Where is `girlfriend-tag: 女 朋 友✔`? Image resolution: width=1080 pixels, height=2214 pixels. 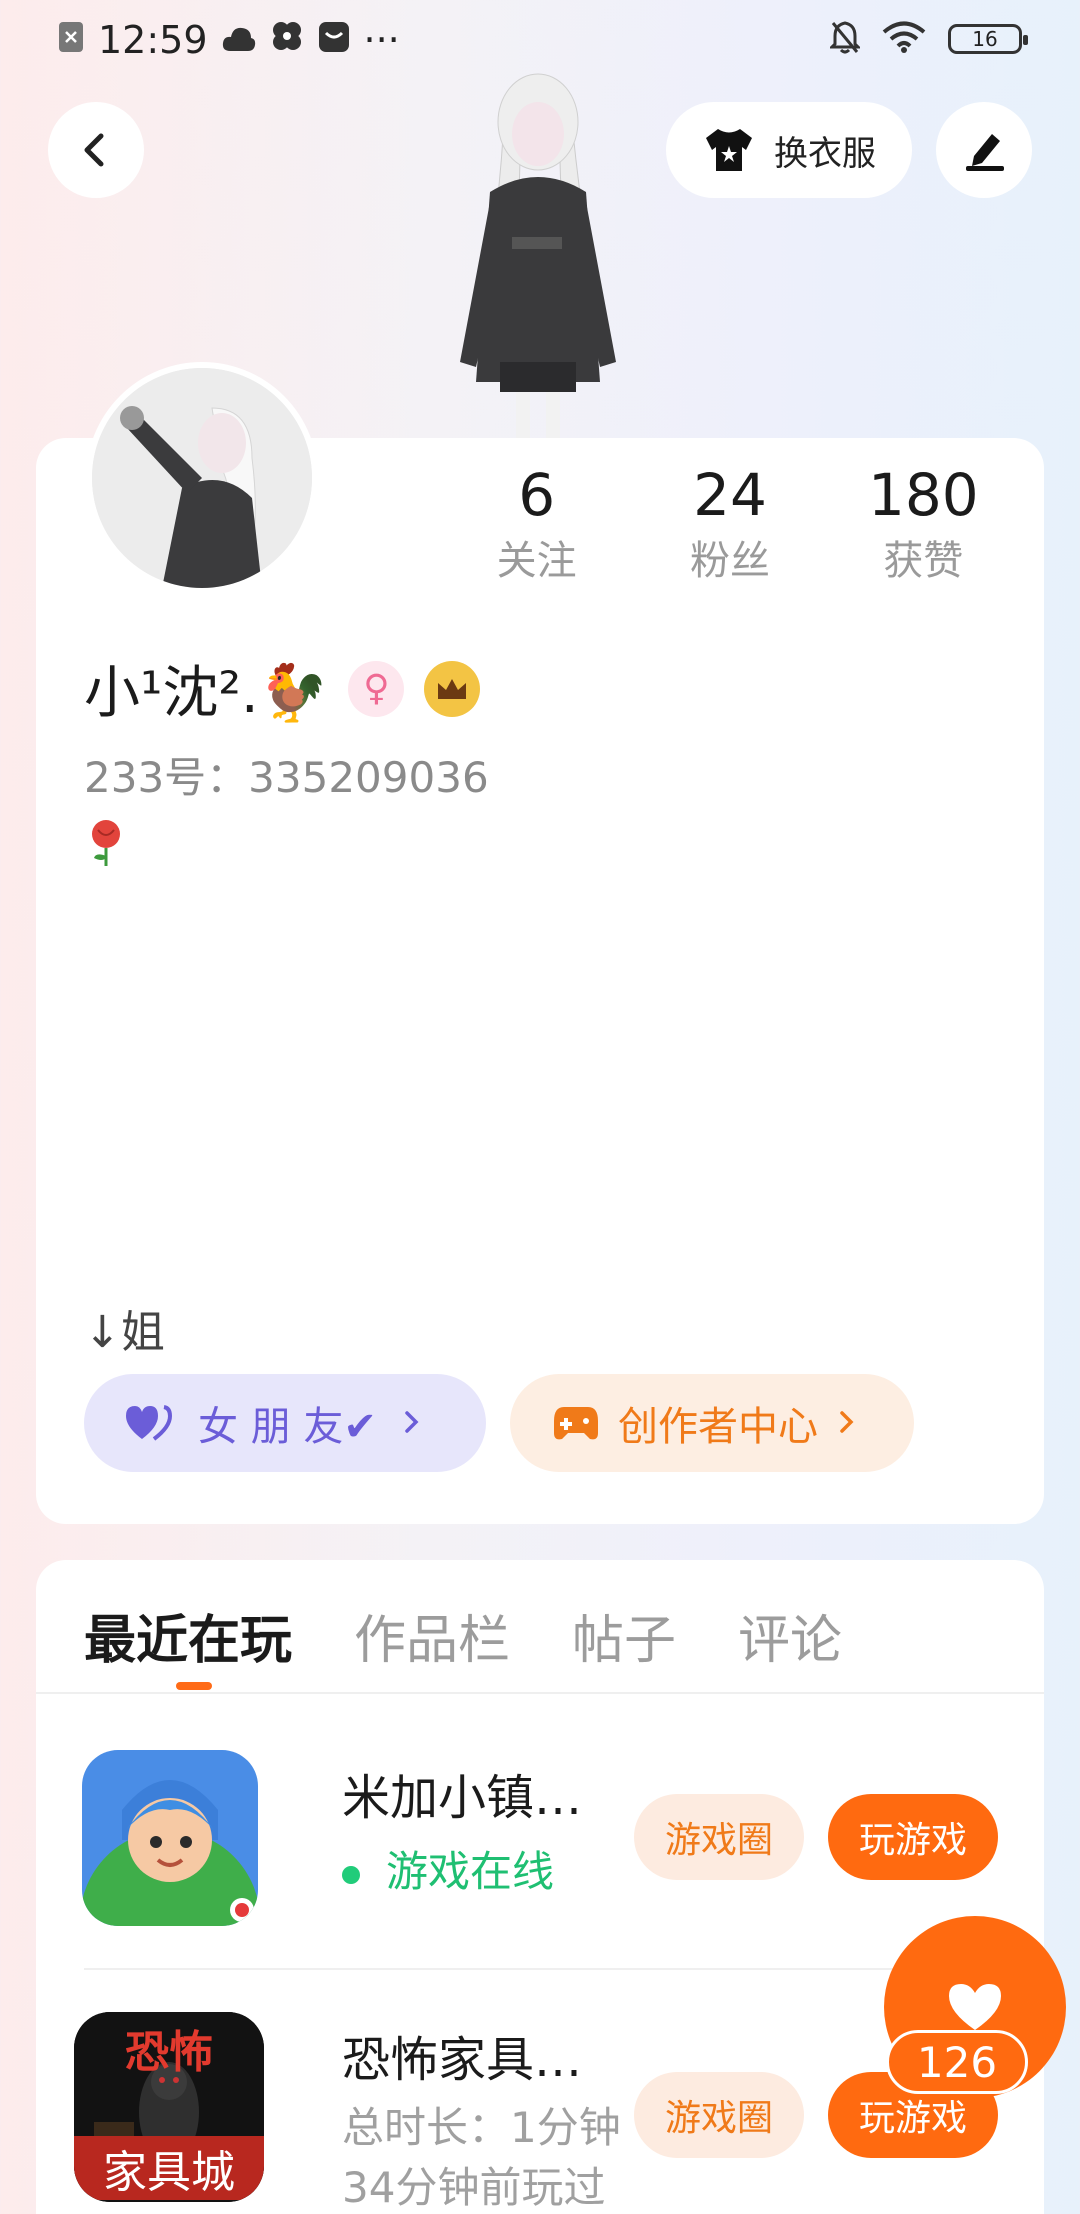 girlfriend-tag: 女 朋 友✔ is located at coordinates (285, 1423).